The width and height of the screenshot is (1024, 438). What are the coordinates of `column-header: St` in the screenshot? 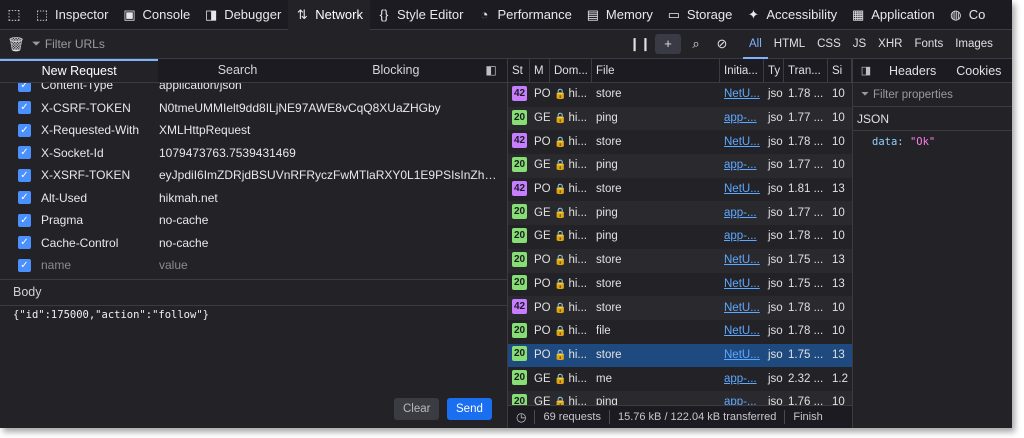 It's located at (519, 70).